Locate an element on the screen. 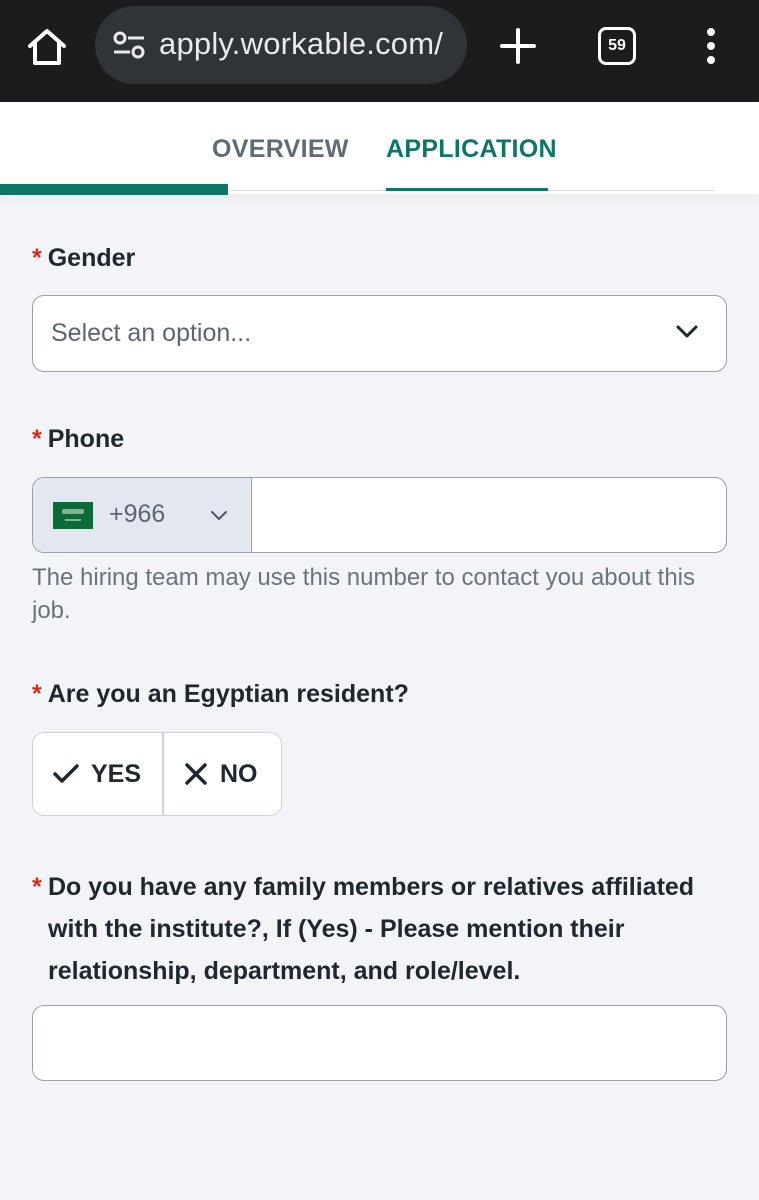  tab-overview: OVERVIEW is located at coordinates (280, 149).